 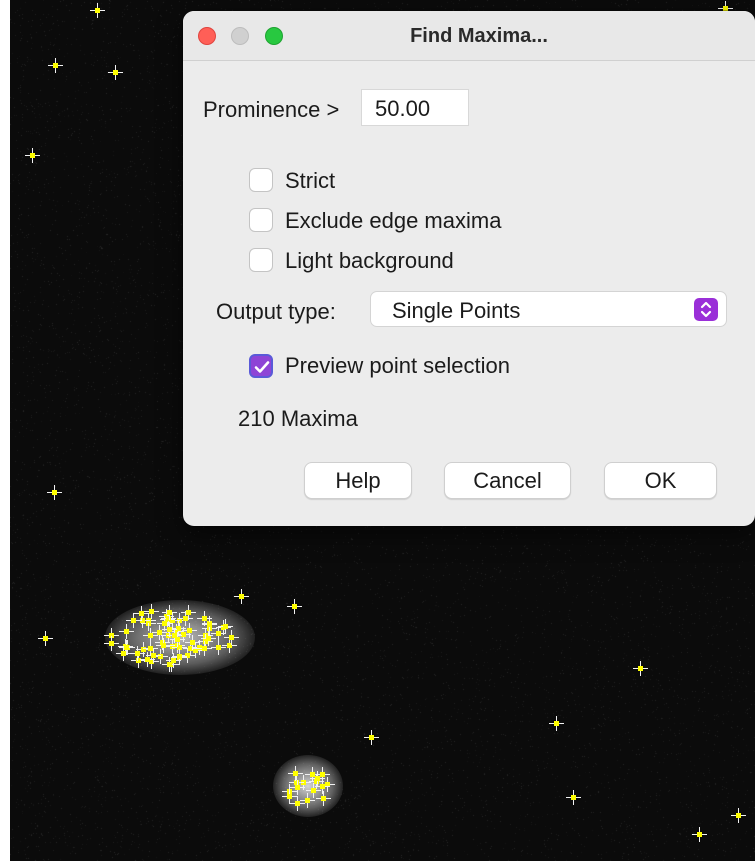 I want to click on output-type-select: Single Points, so click(x=548, y=309).